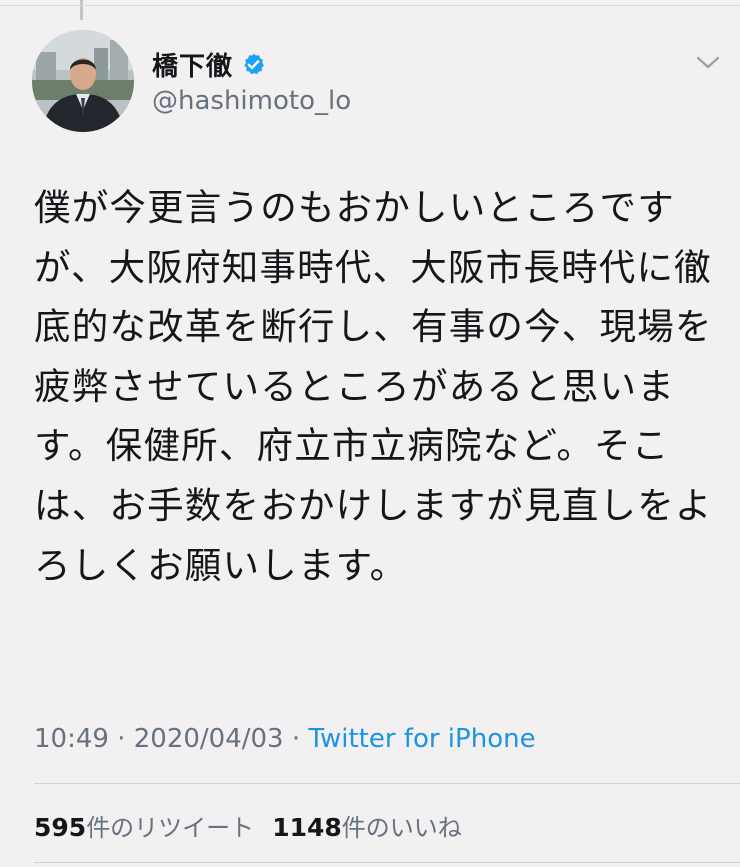 This screenshot has width=740, height=867. Describe the element at coordinates (71, 739) in the screenshot. I see `tweet-time: 10:49` at that location.